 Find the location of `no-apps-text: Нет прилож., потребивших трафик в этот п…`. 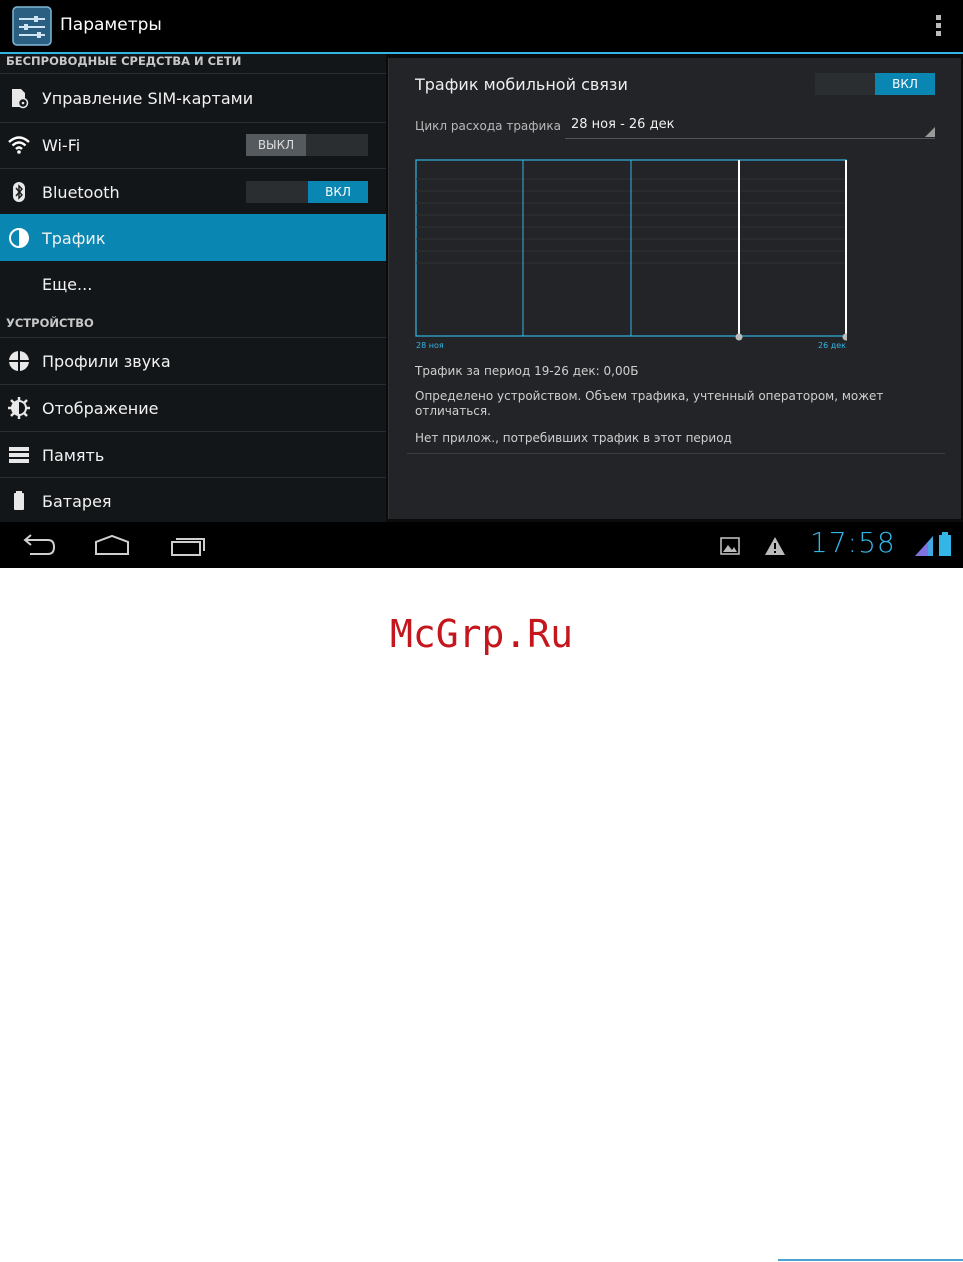

no-apps-text: Нет прилож., потребивших трафик в этот п… is located at coordinates (573, 438).